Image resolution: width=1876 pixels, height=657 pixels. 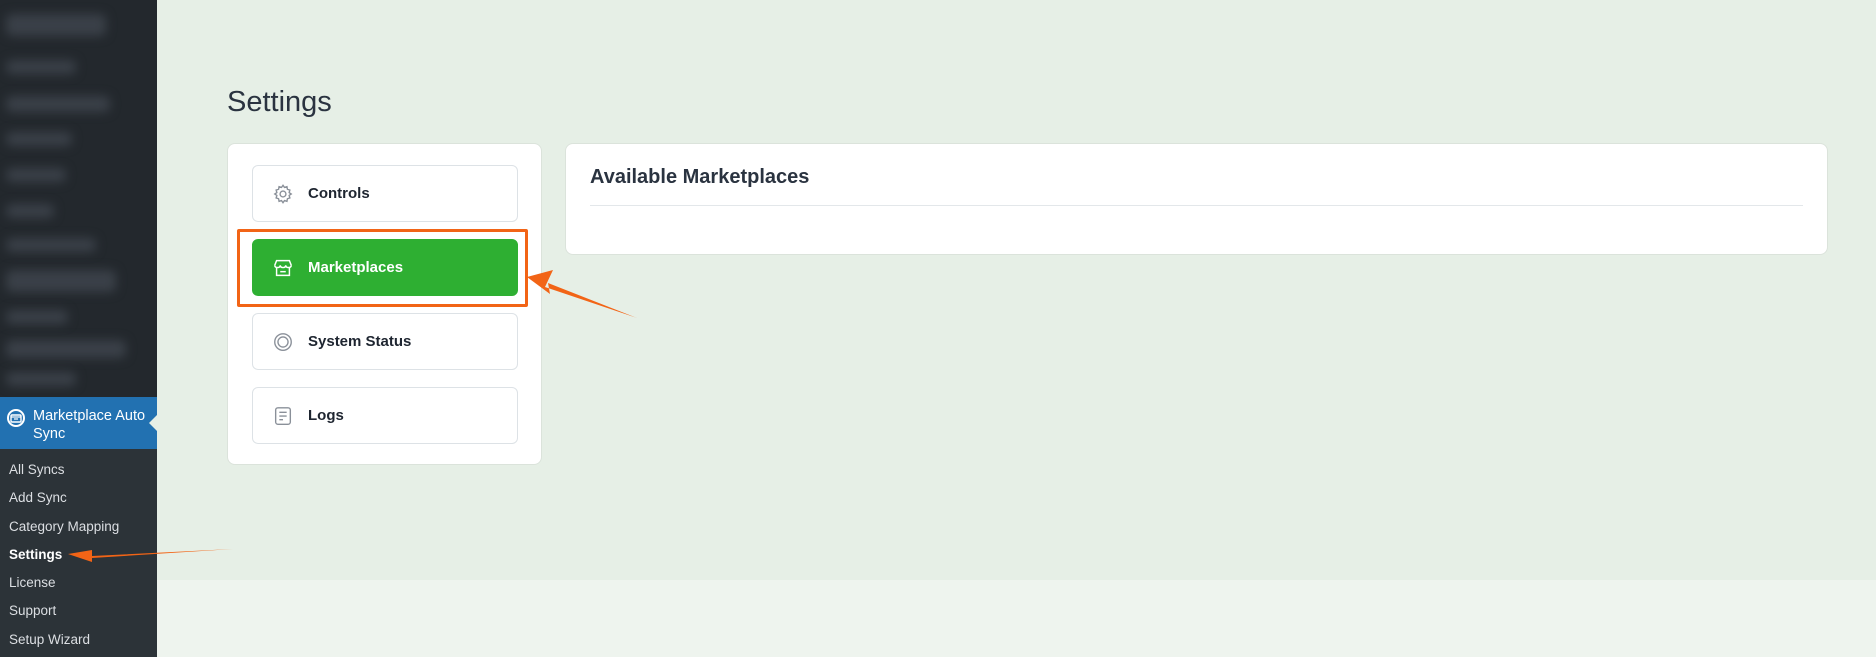 What do you see at coordinates (153, 423) in the screenshot?
I see `active-menu-notch` at bounding box center [153, 423].